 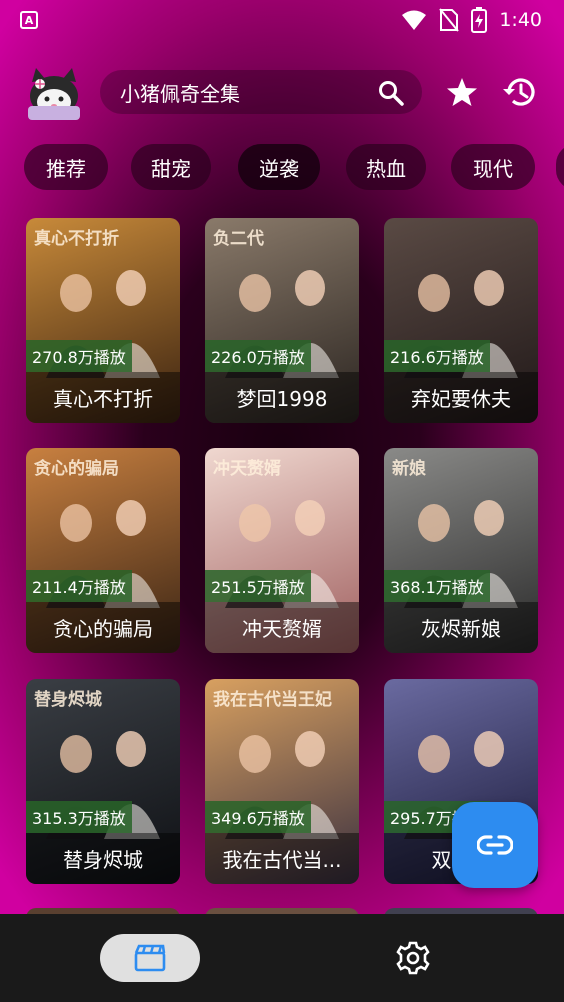 I want to click on app-notification-icon: A, so click(x=29, y=20).